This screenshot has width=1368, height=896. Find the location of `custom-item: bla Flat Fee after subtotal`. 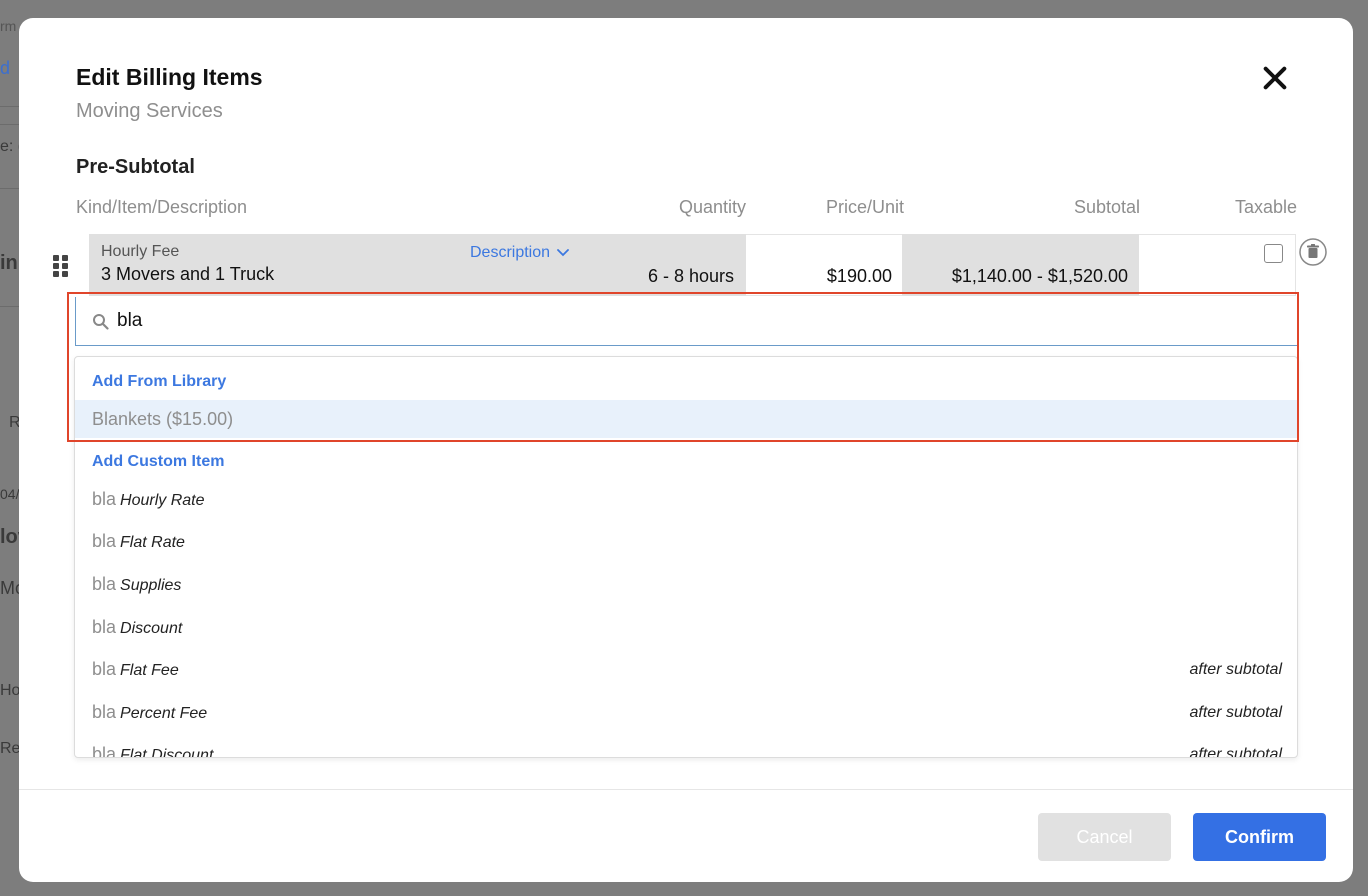

custom-item: bla Flat Fee after subtotal is located at coordinates (687, 669).